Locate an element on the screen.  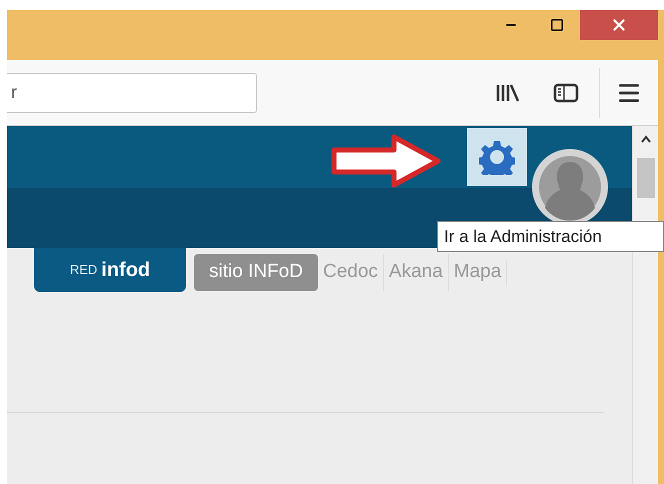
address-field: r is located at coordinates (132, 92).